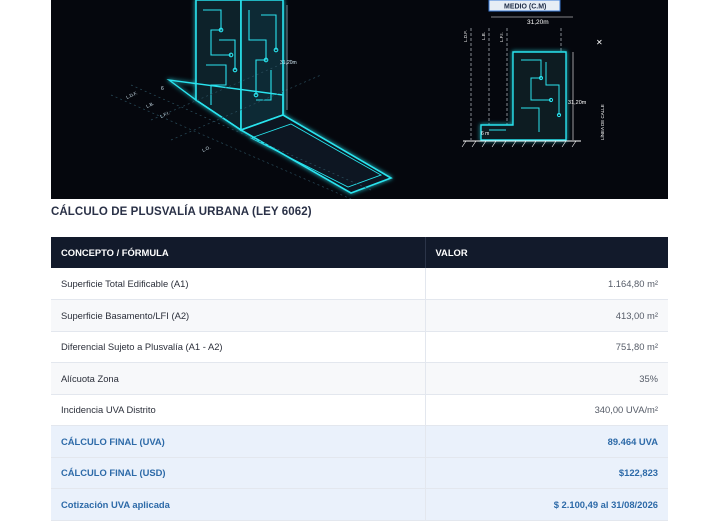 This screenshot has height=532, width=720. Describe the element at coordinates (238, 473) in the screenshot. I see `row-concept: CÁLCULO FINAL (USD)` at that location.